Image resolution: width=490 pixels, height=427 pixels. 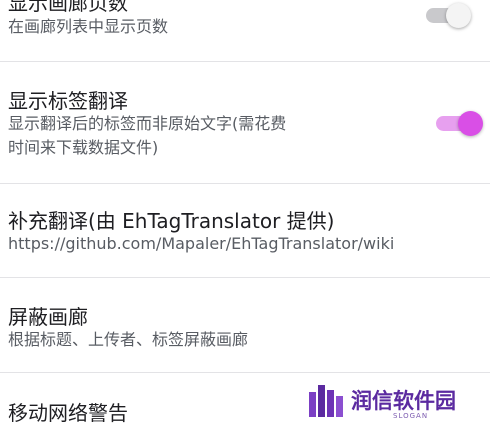 What do you see at coordinates (68, 413) in the screenshot?
I see `setting-title: 移动网络警告` at bounding box center [68, 413].